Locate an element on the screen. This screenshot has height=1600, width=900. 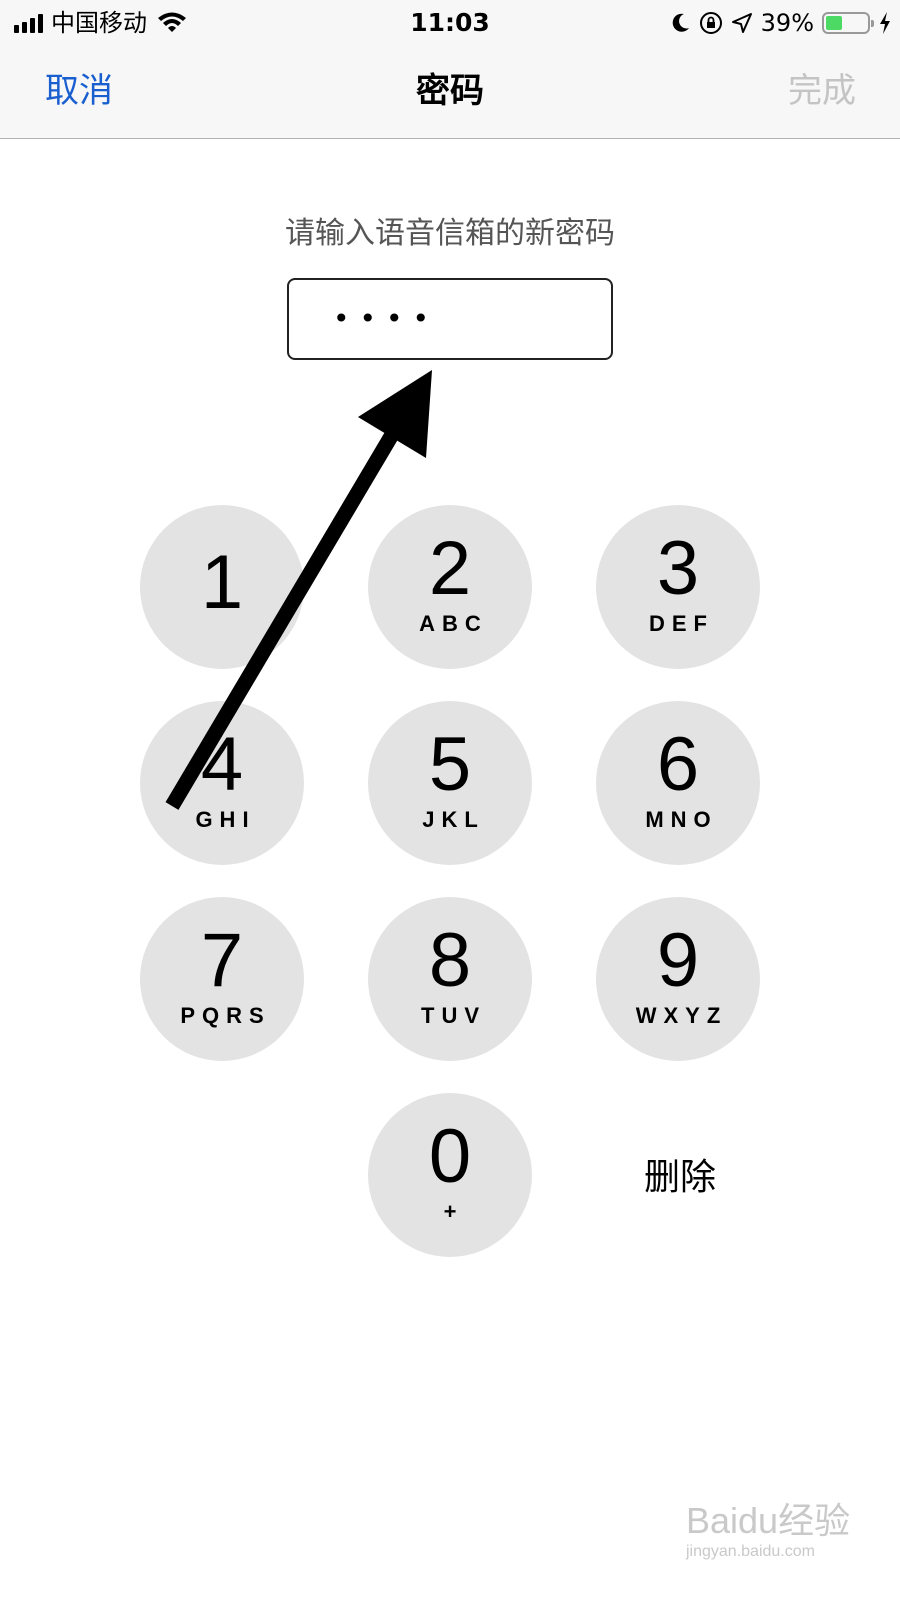
watermark-logo: Baidu经验 jingyan.baidu.com is located at coordinates (786, 1531).